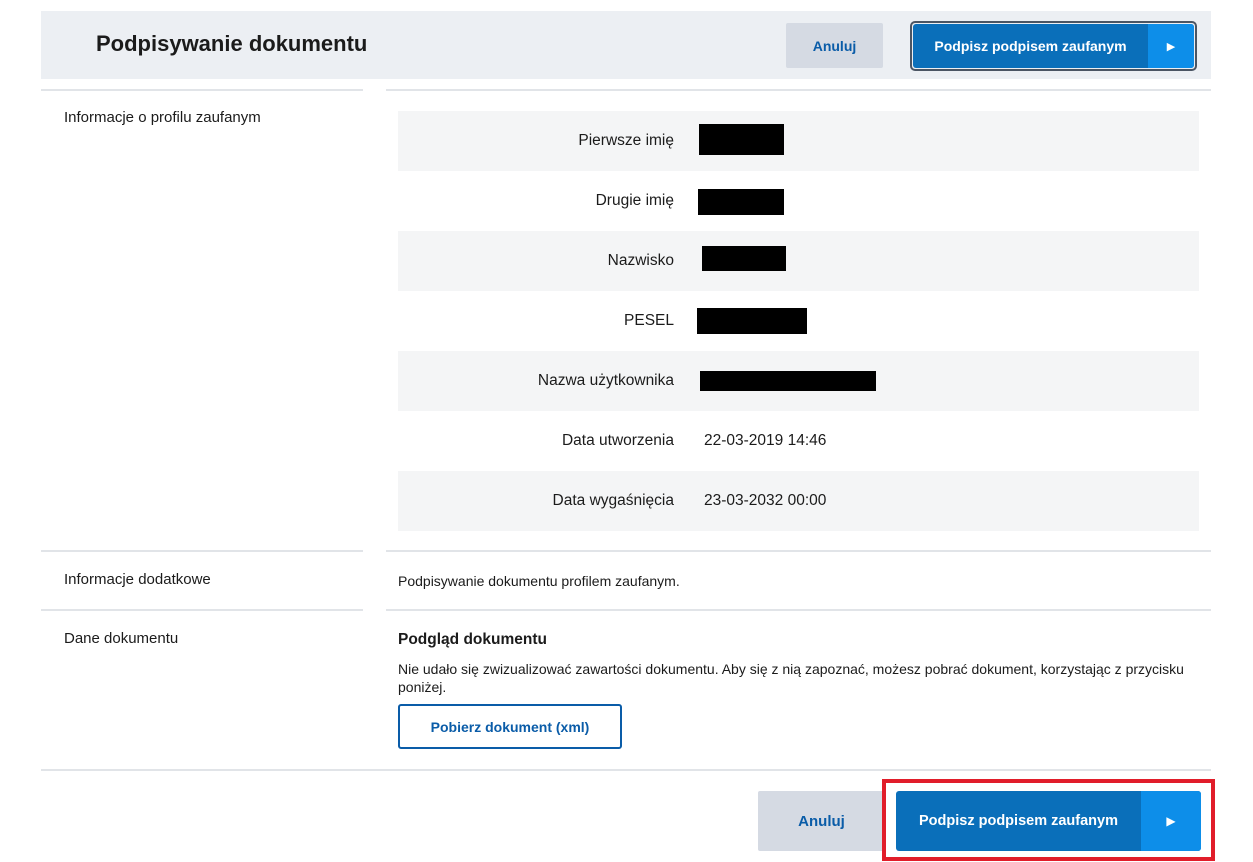 The width and height of the screenshot is (1253, 862). I want to click on field-label: Drugie imię, so click(634, 200).